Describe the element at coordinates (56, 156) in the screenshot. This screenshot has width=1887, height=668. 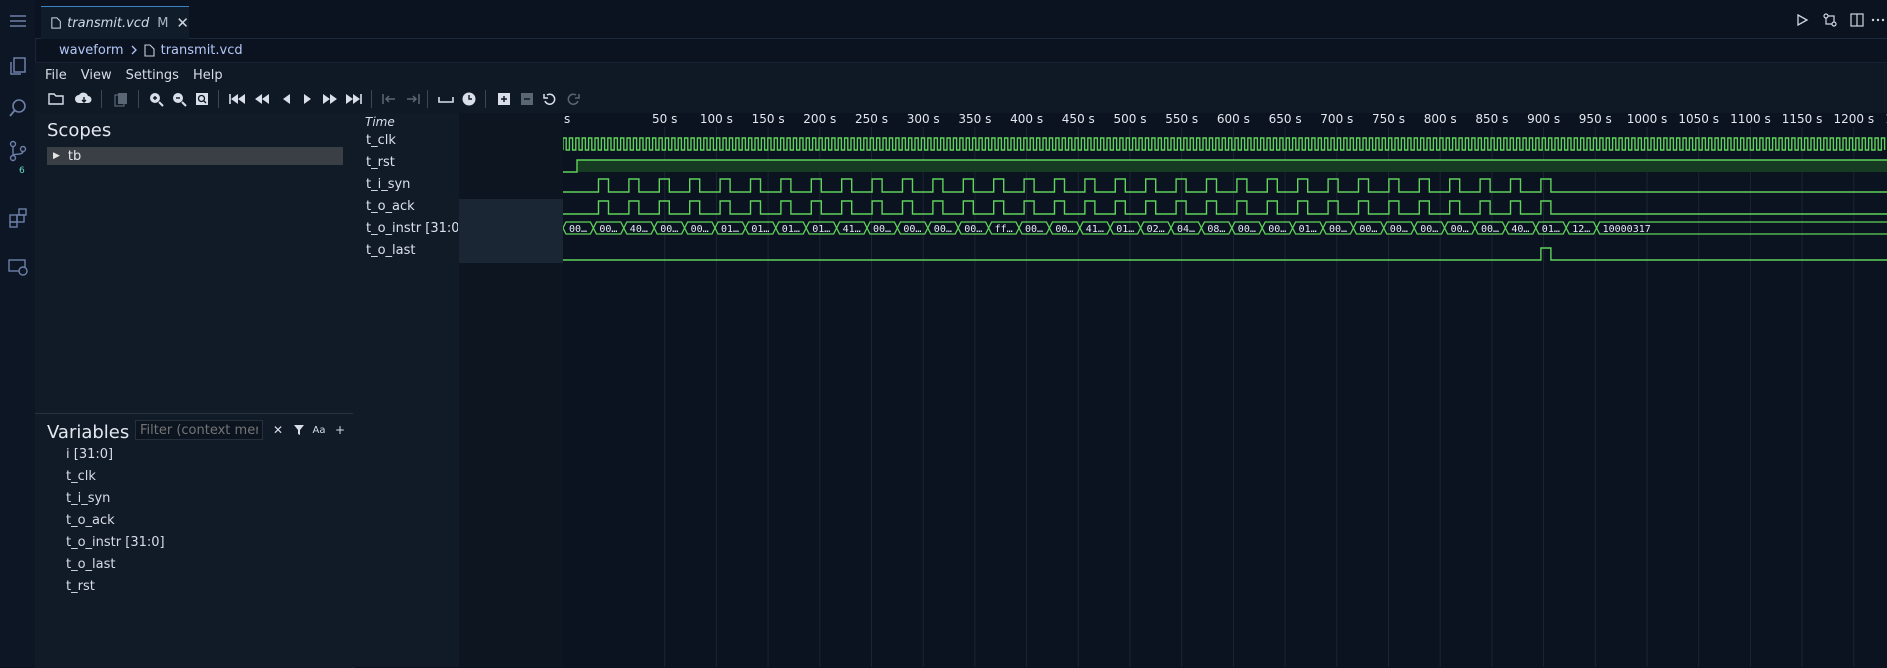
I see `expand-arrow-icon: ▶` at that location.